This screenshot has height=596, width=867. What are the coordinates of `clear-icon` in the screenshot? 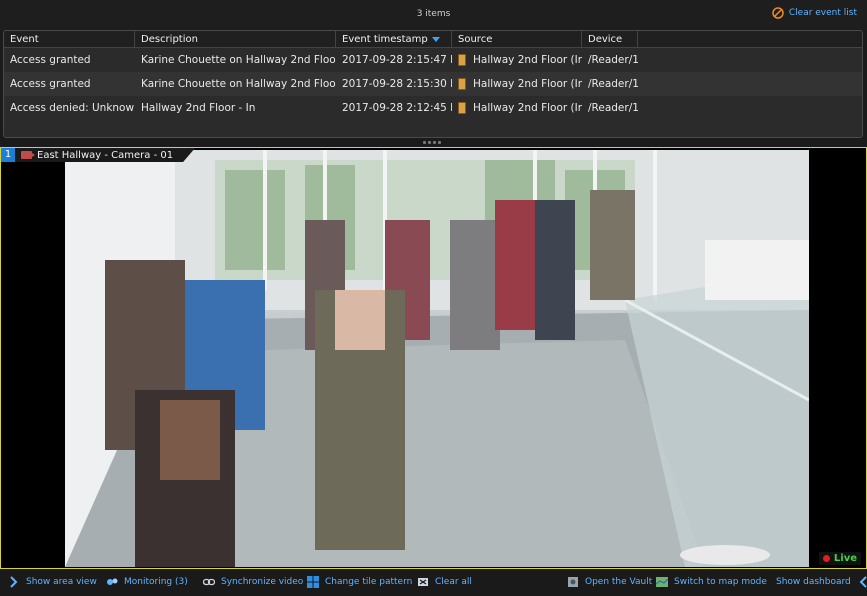 It's located at (778, 13).